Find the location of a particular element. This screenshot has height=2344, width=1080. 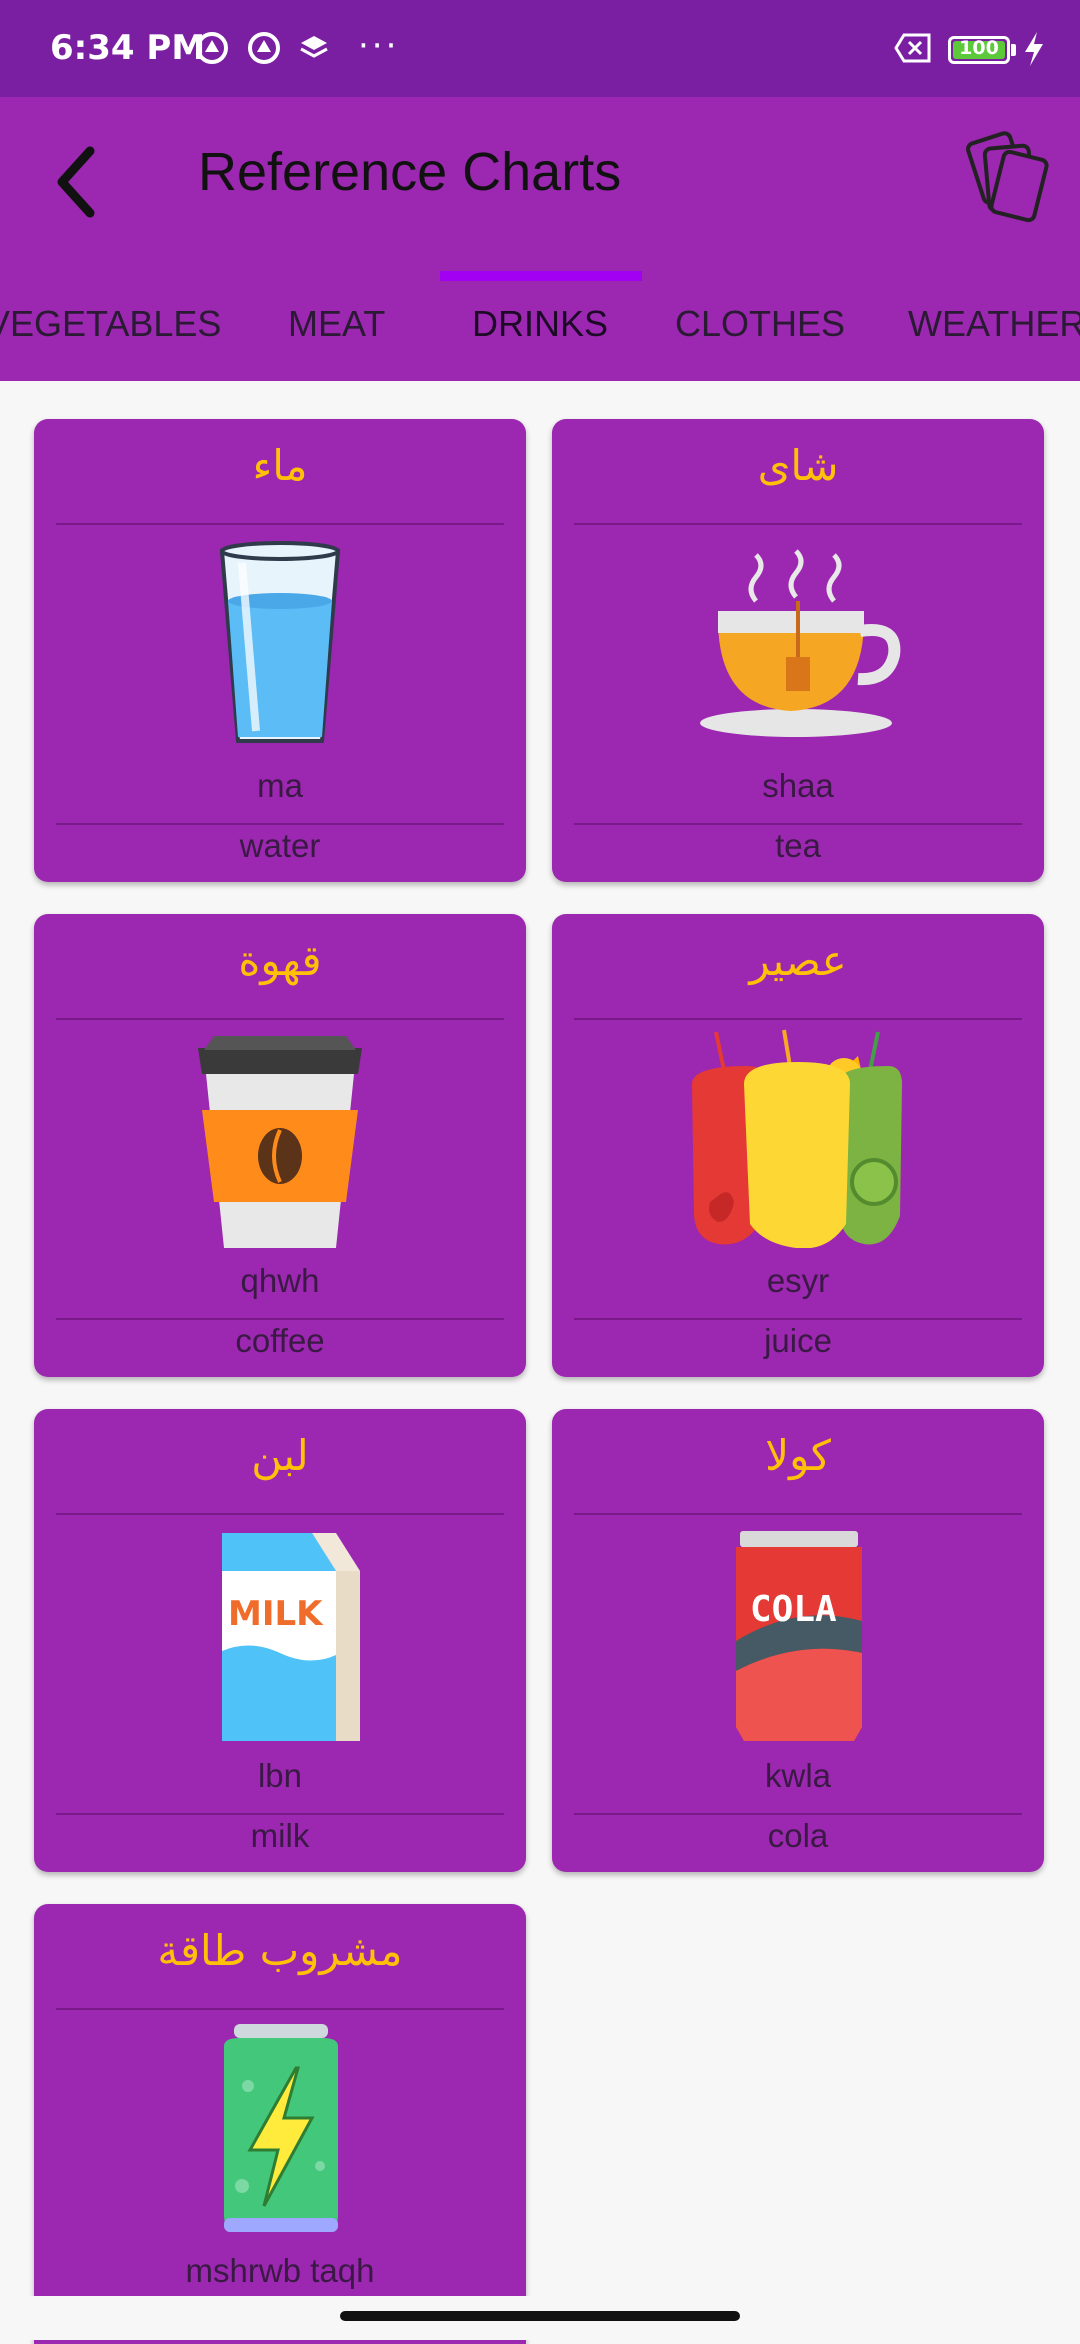

arabic-word: مشروب طاقة is located at coordinates (280, 1950).